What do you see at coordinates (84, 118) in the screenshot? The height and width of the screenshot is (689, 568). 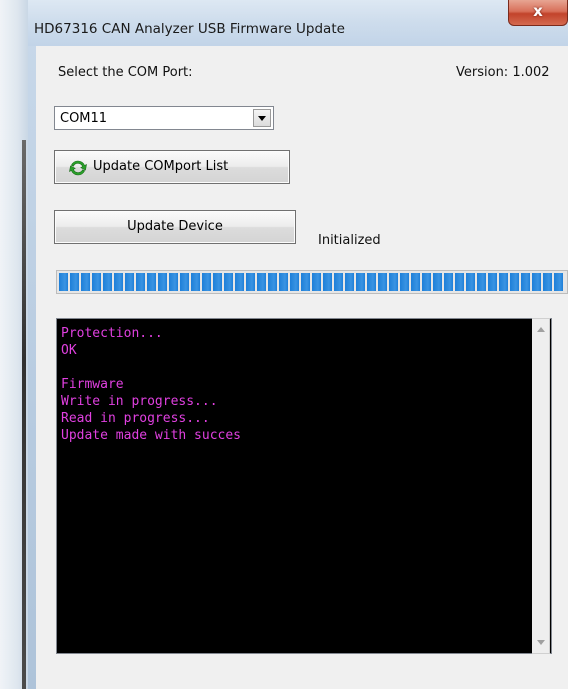 I see `com-port-selected-value: COM11` at bounding box center [84, 118].